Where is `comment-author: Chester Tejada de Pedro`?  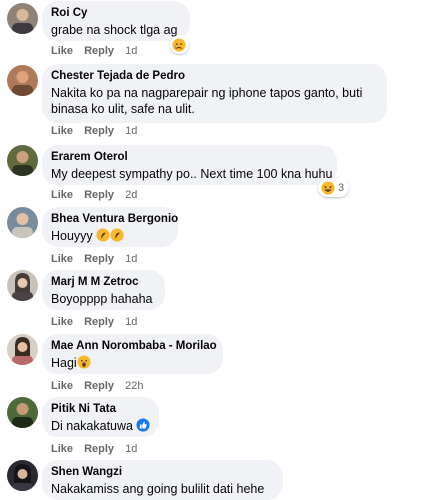
comment-author: Chester Tejada de Pedro is located at coordinates (214, 76).